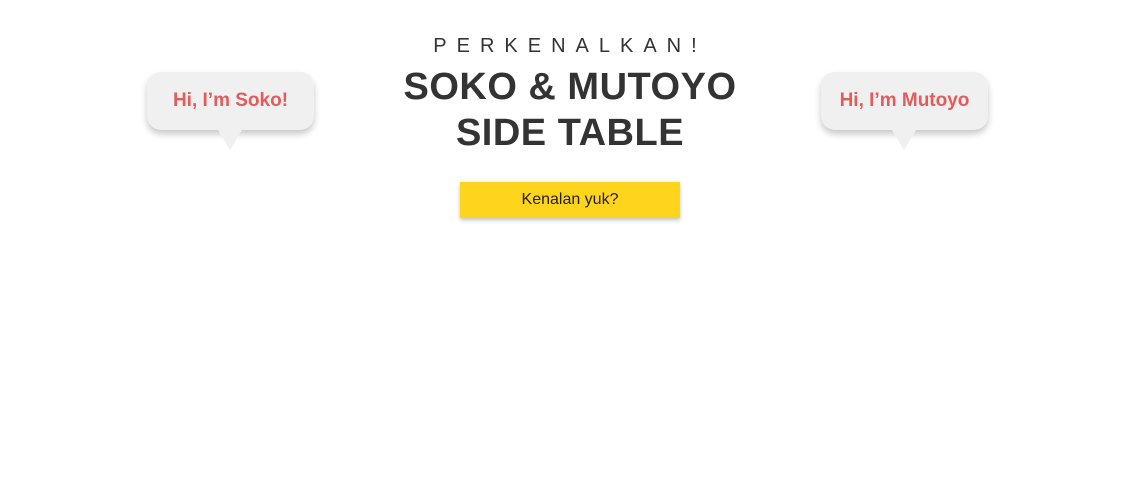 The image size is (1140, 500). I want to click on hero-eyebrow: PERKENALKAN!, so click(570, 46).